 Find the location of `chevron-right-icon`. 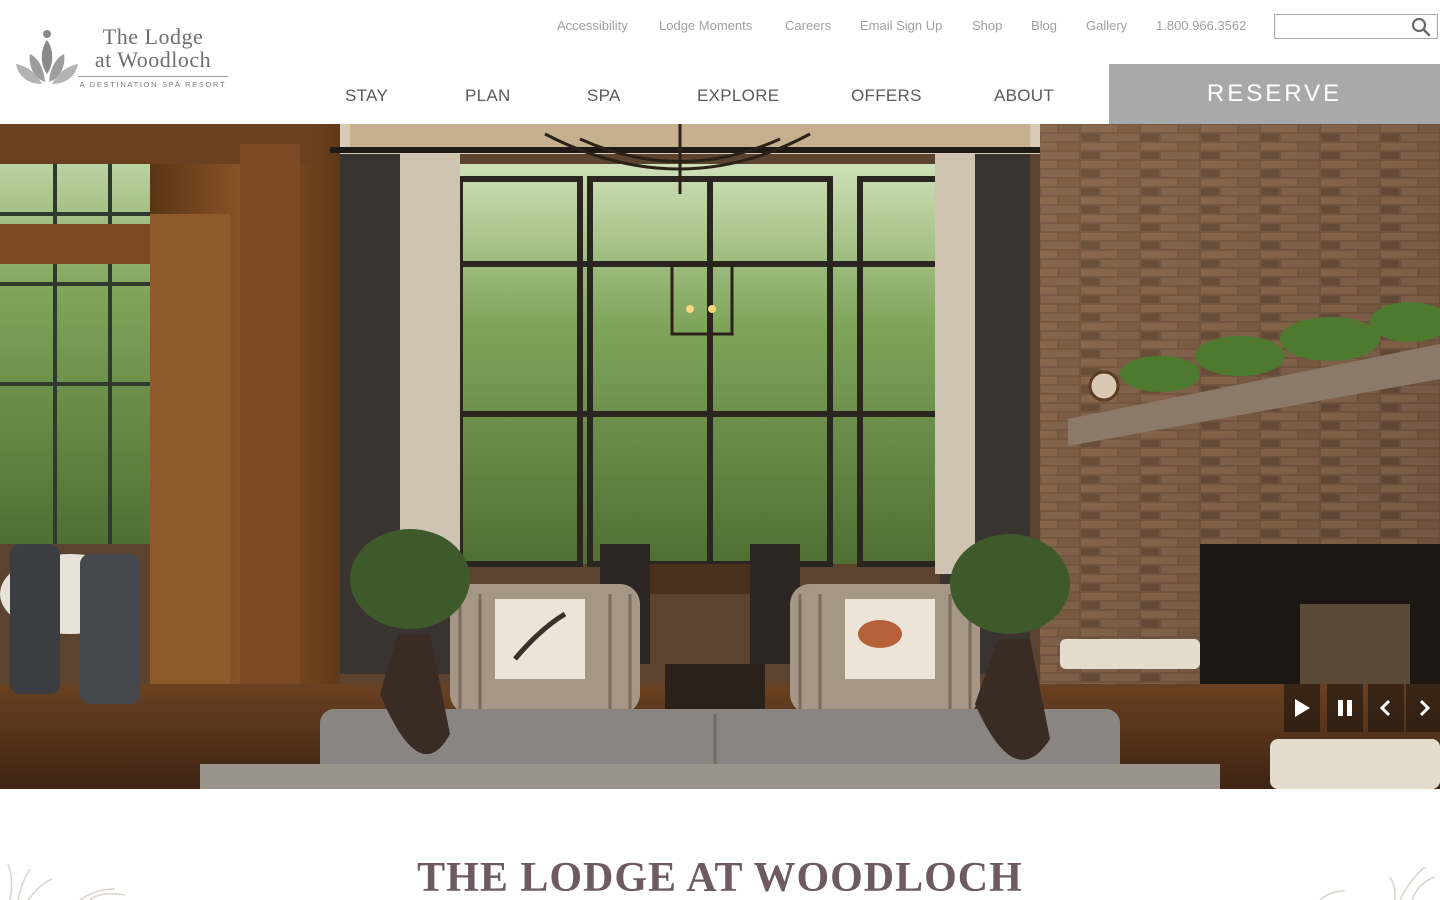

chevron-right-icon is located at coordinates (1425, 708).